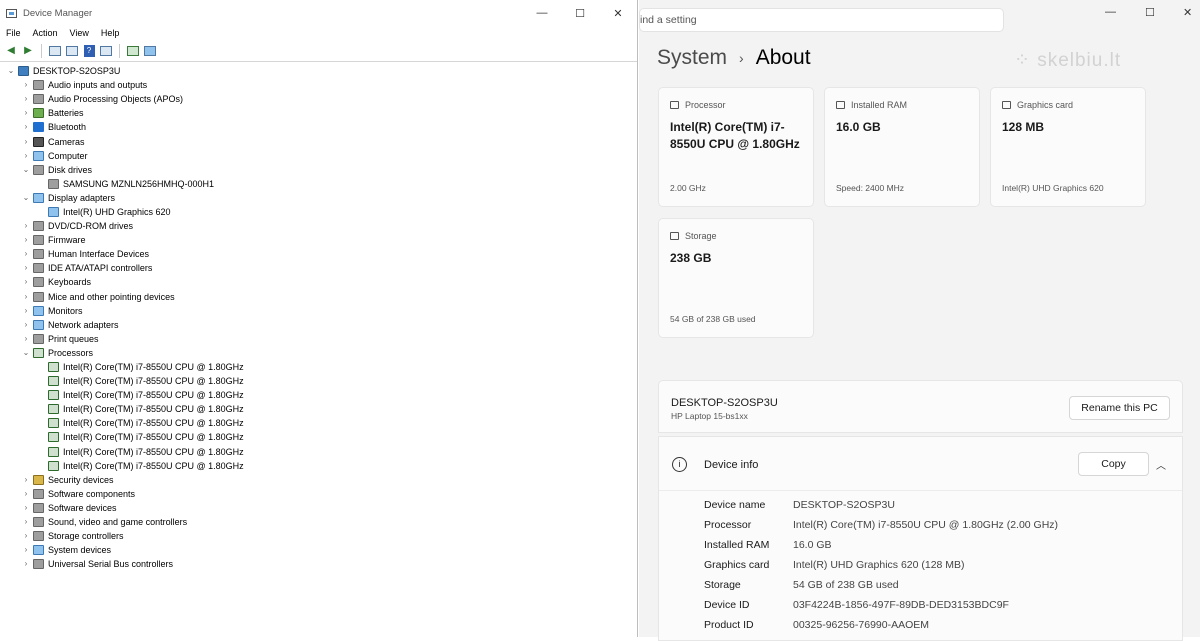 The width and height of the screenshot is (1200, 641). I want to click on breadcrumb-system: System, so click(692, 58).